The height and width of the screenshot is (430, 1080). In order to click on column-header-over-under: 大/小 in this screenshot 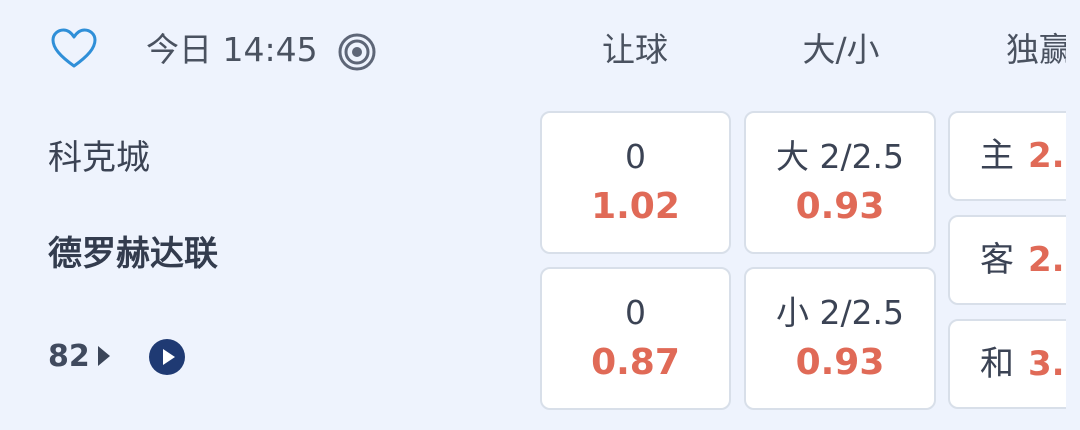, I will do `click(841, 49)`.